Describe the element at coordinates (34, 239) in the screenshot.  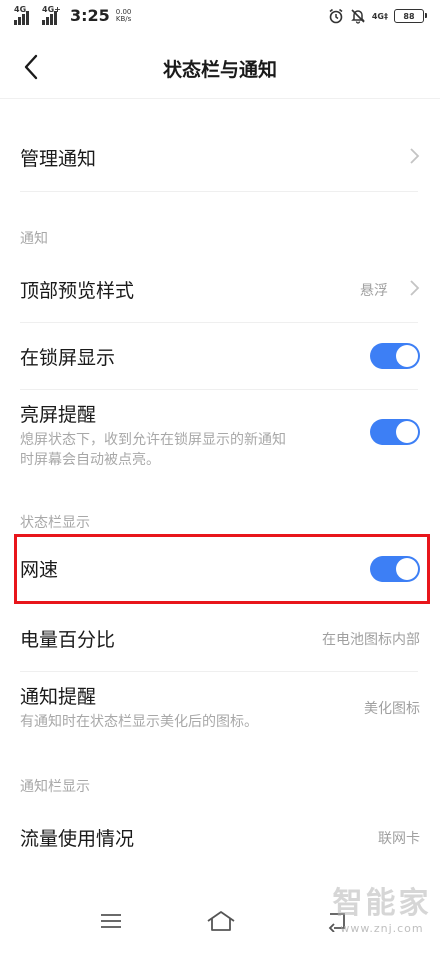
I see `section-header-notifications: 通知` at that location.